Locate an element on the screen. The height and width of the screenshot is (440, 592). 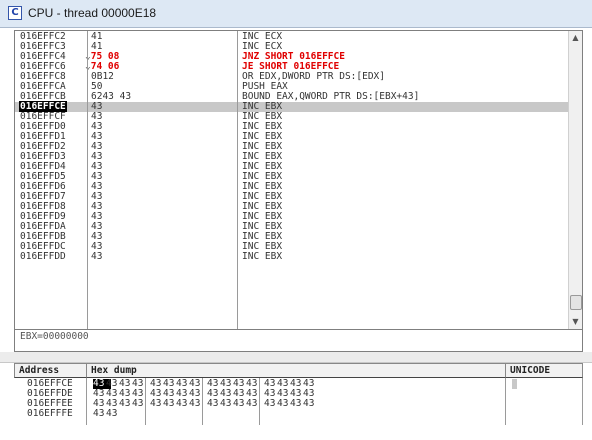
unicode-column-header: UNICODE is located at coordinates (544, 370).